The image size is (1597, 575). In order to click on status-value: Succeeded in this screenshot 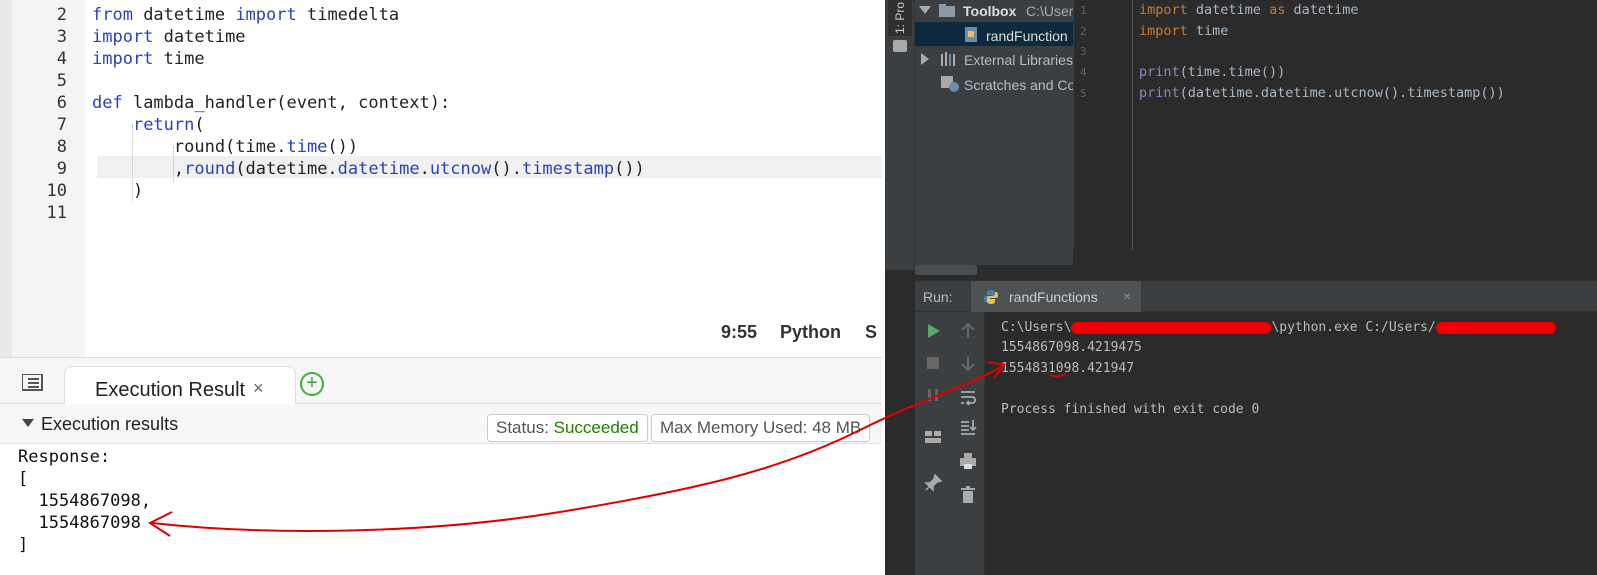, I will do `click(596, 427)`.